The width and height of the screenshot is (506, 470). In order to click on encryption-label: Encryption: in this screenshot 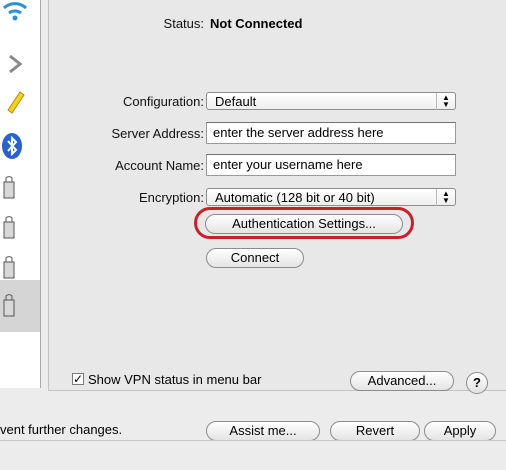, I will do `click(171, 197)`.